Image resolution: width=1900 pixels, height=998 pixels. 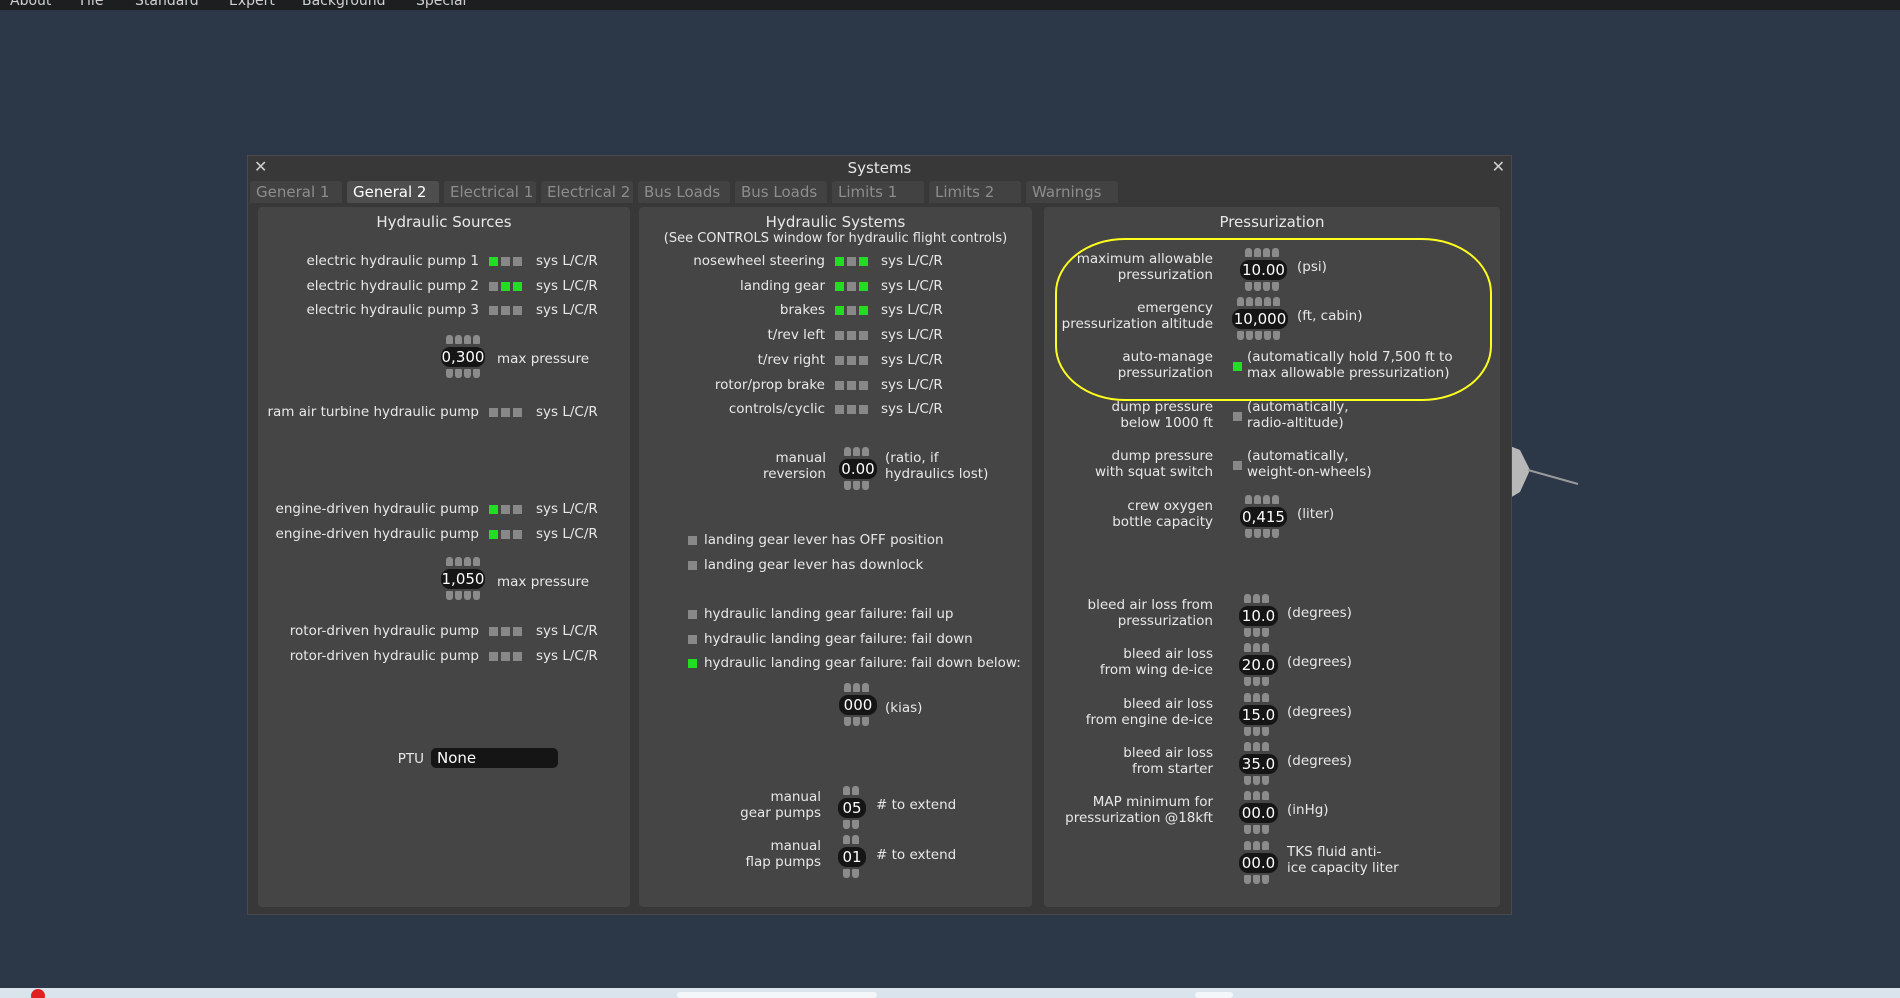 What do you see at coordinates (1237, 366) in the screenshot?
I see `auto-manage-checkbox` at bounding box center [1237, 366].